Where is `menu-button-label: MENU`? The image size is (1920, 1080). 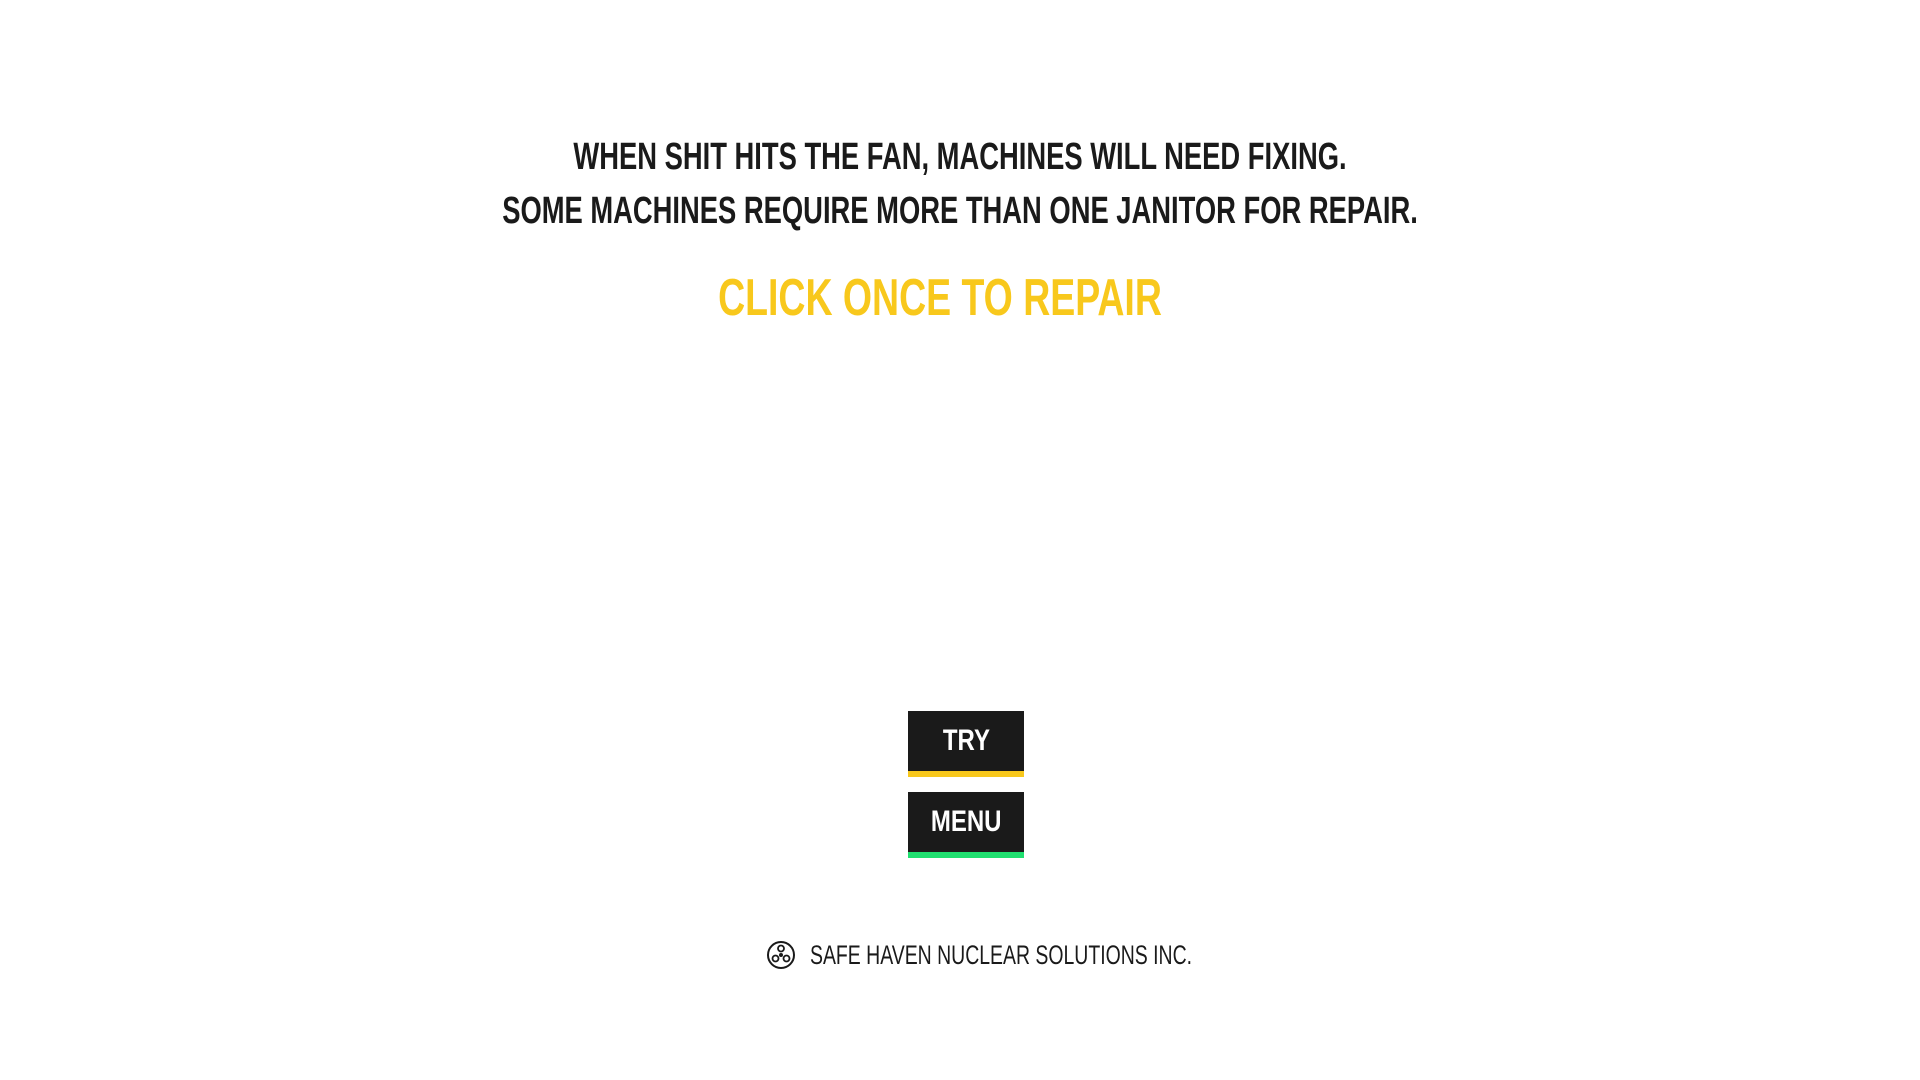
menu-button-label: MENU is located at coordinates (966, 821).